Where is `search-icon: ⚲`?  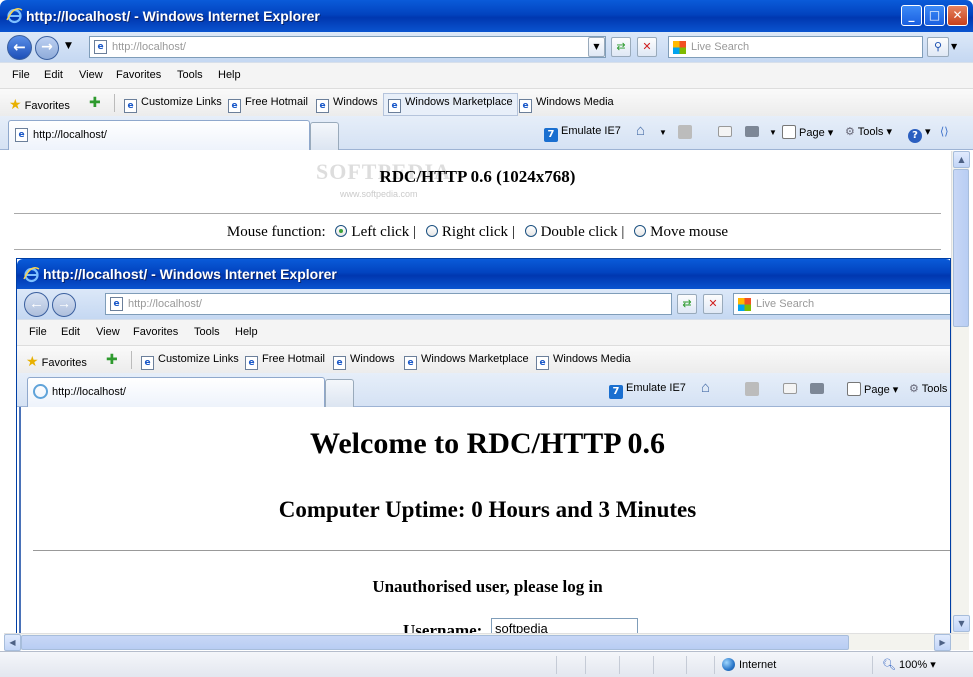 search-icon: ⚲ is located at coordinates (938, 47).